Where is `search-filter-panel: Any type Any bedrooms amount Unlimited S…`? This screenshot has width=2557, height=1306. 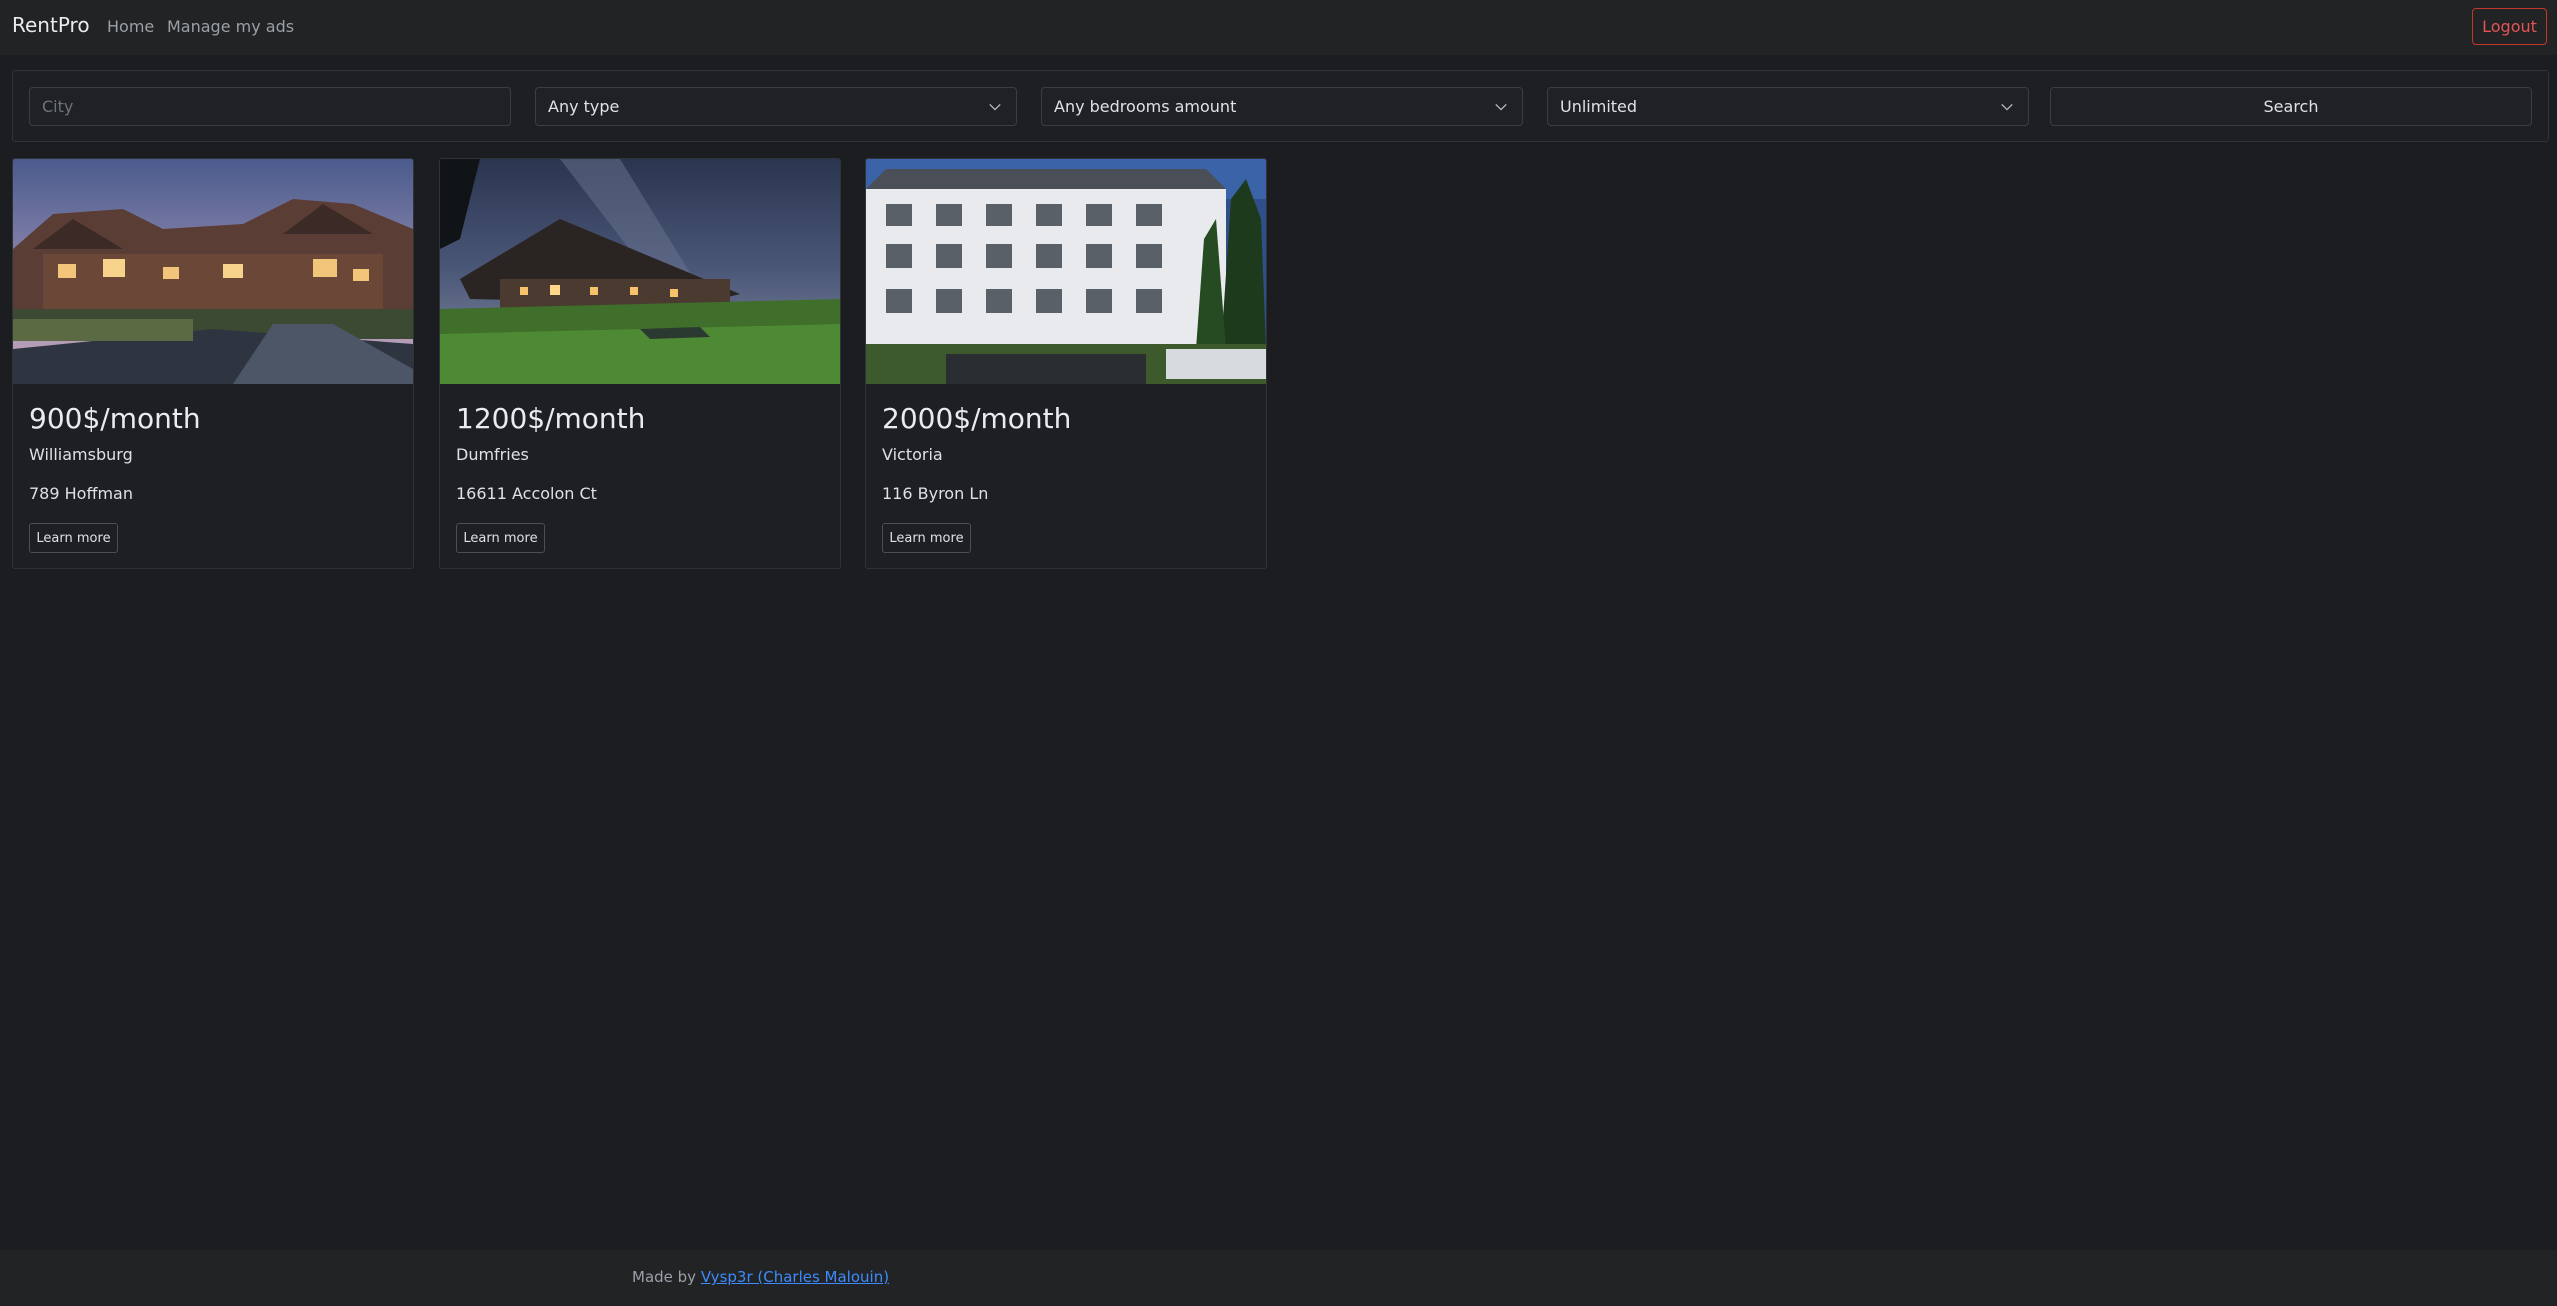 search-filter-panel: Any type Any bedrooms amount Unlimited S… is located at coordinates (1280, 106).